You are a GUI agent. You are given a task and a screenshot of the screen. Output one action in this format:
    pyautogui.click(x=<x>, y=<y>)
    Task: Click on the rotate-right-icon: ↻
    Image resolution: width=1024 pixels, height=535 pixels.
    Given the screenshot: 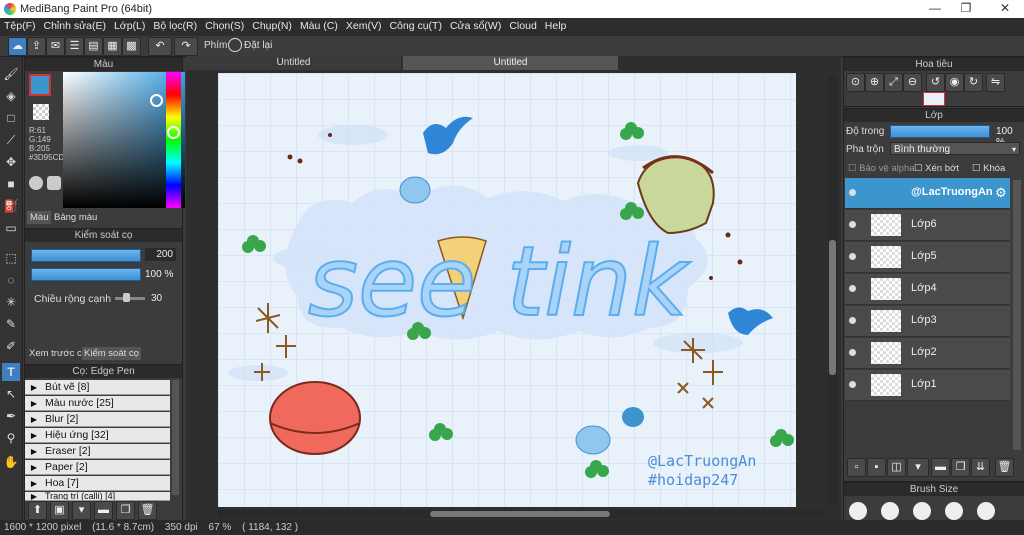 What is the action you would take?
    pyautogui.click(x=973, y=82)
    